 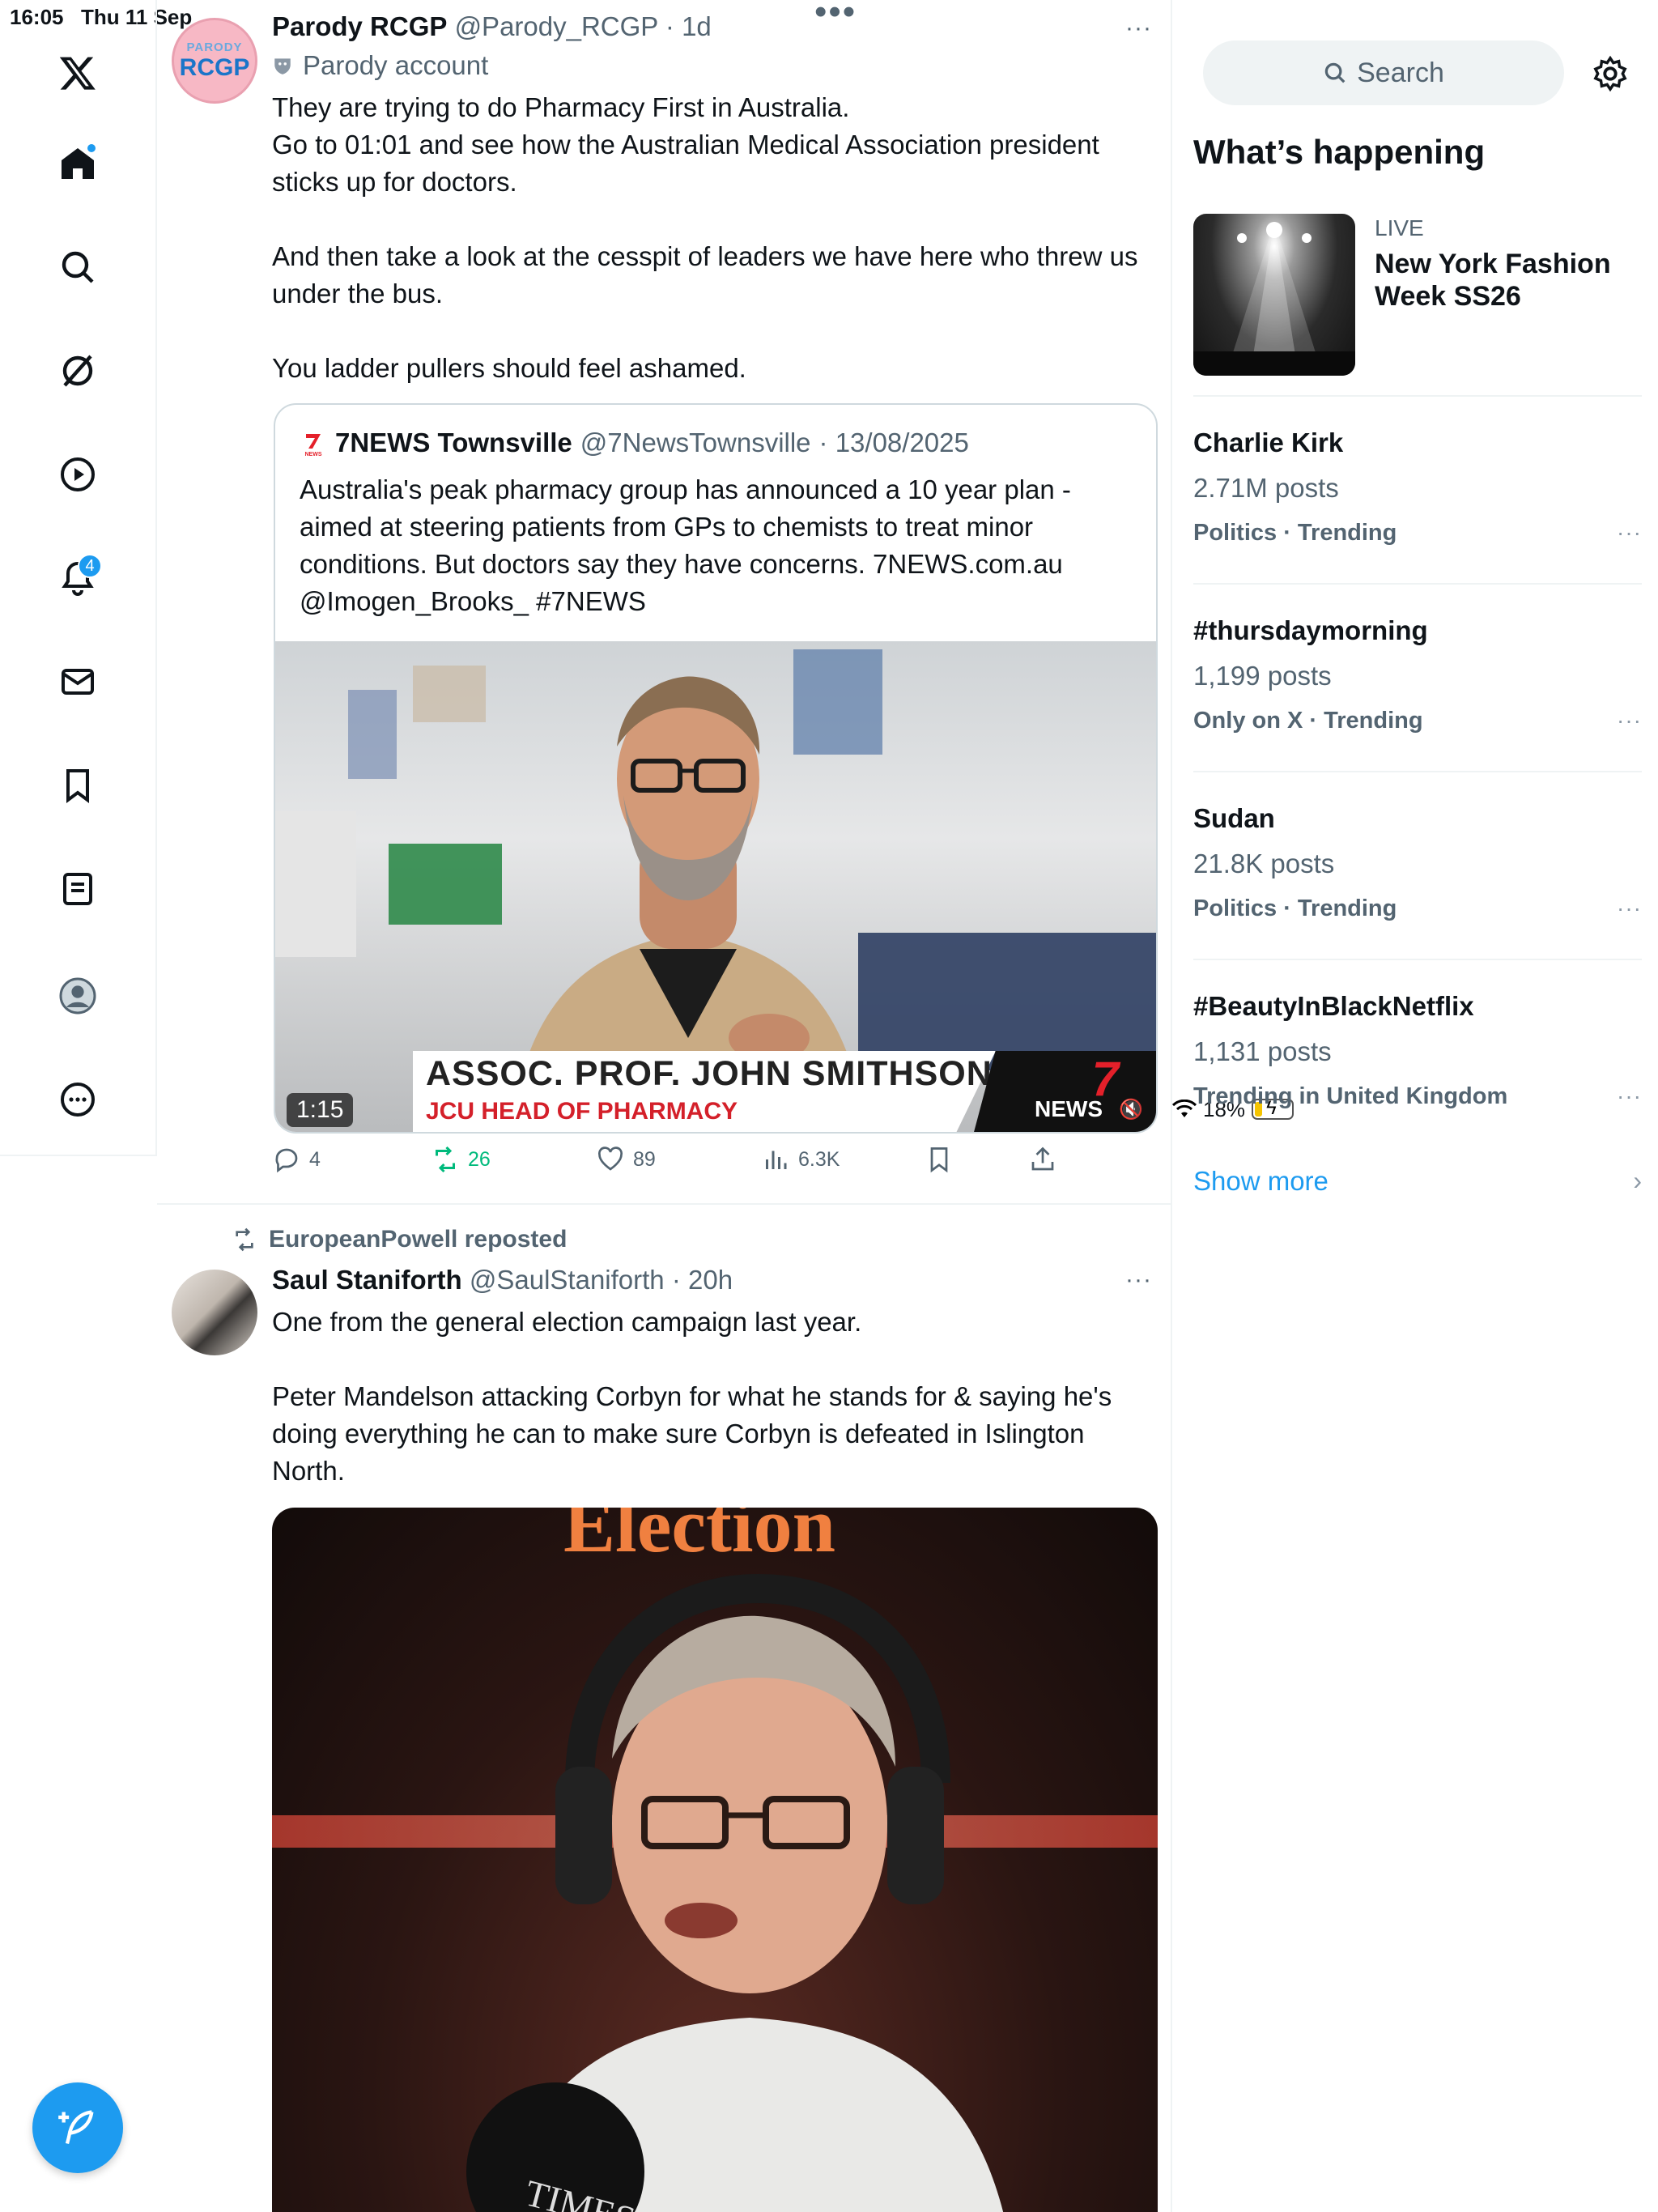 What do you see at coordinates (78, 889) in the screenshot?
I see `lists-icon` at bounding box center [78, 889].